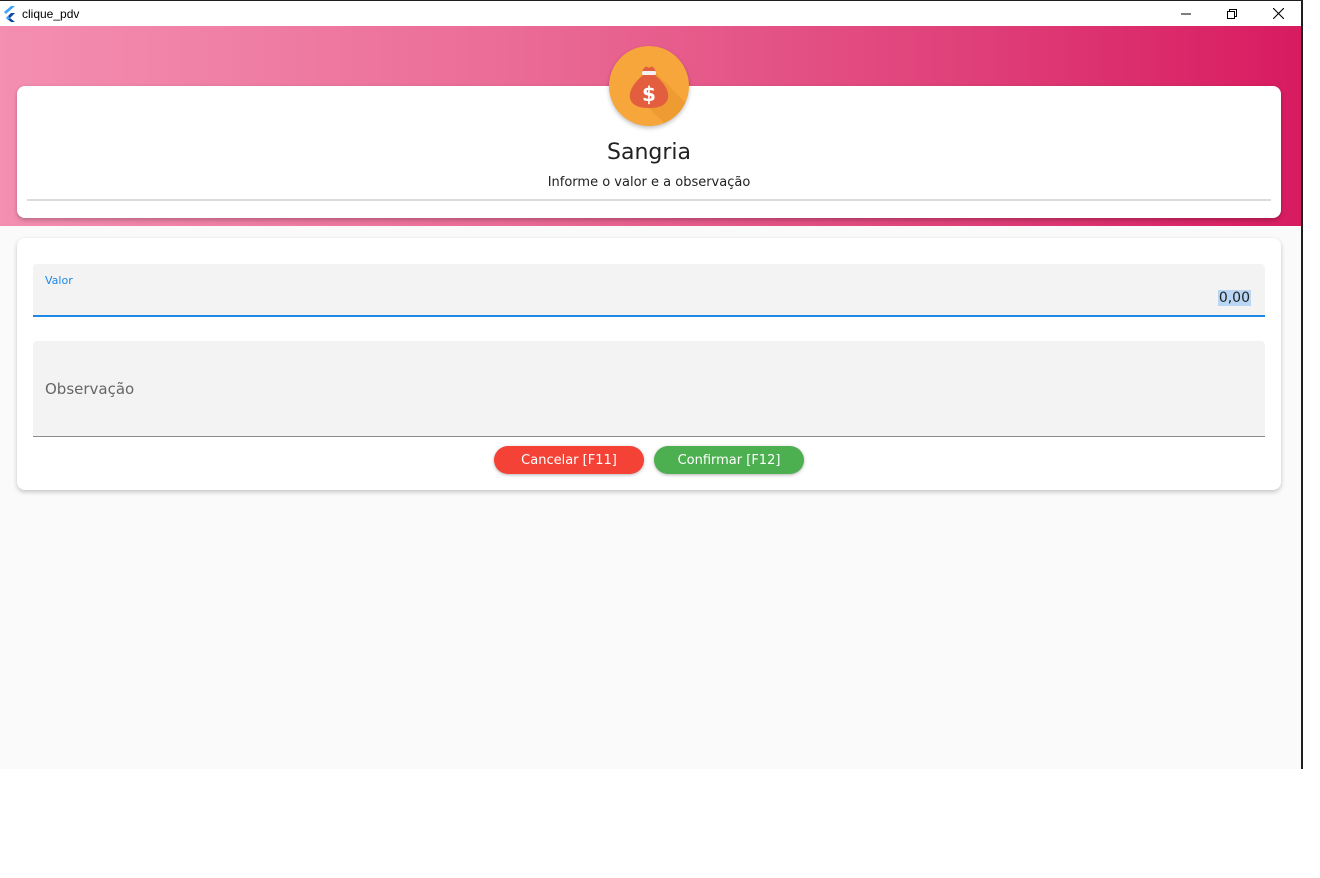  Describe the element at coordinates (1234, 298) in the screenshot. I see `valor-input-value: 0,00` at that location.